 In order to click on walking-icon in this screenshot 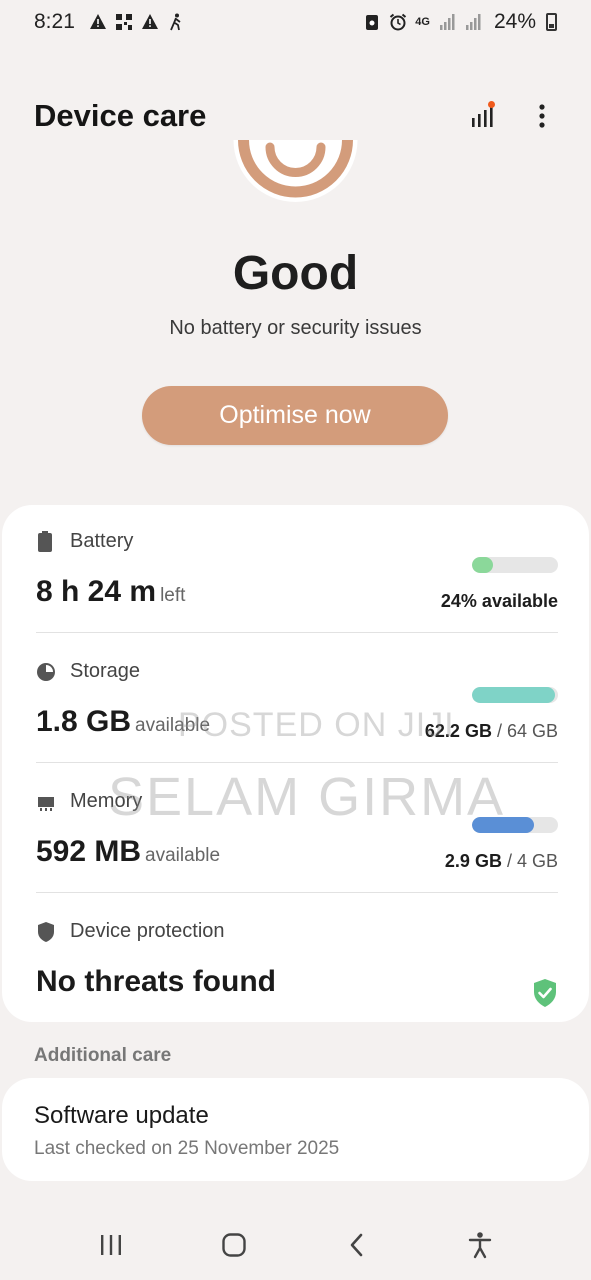, I will do `click(175, 22)`.